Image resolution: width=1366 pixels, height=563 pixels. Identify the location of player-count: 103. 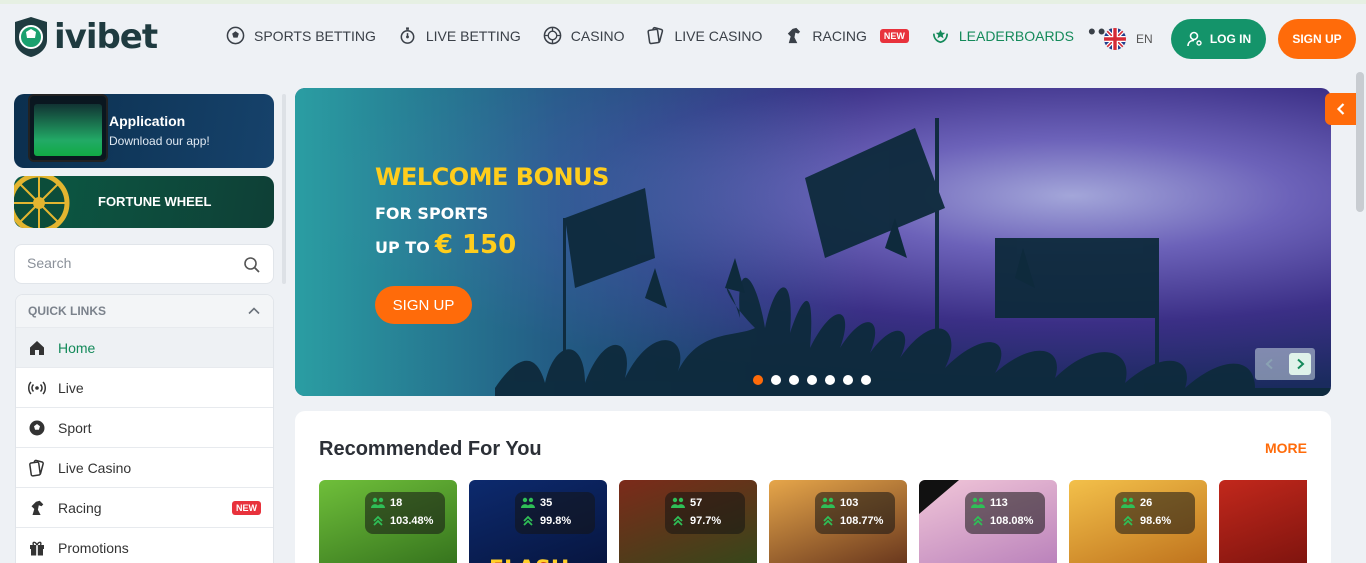
(849, 503).